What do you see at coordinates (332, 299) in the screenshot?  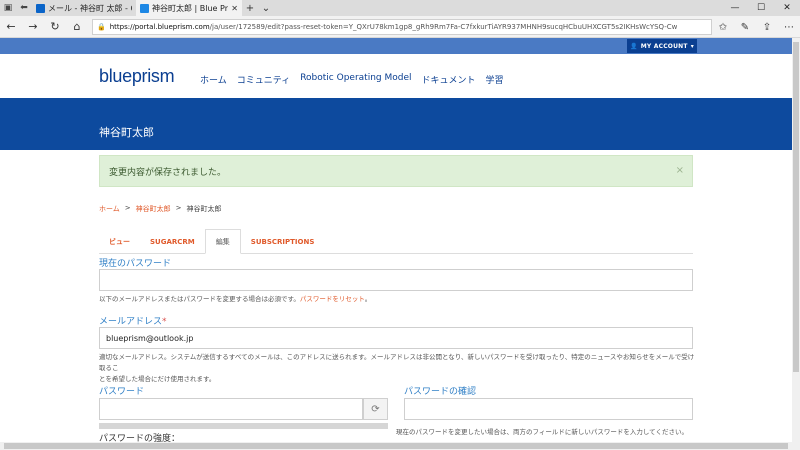 I see `reset-password-link: パスワードをリセット` at bounding box center [332, 299].